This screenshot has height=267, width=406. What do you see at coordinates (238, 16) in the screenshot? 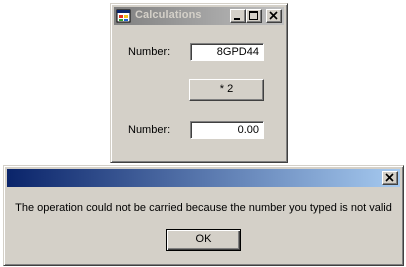
I see `minimize-button` at bounding box center [238, 16].